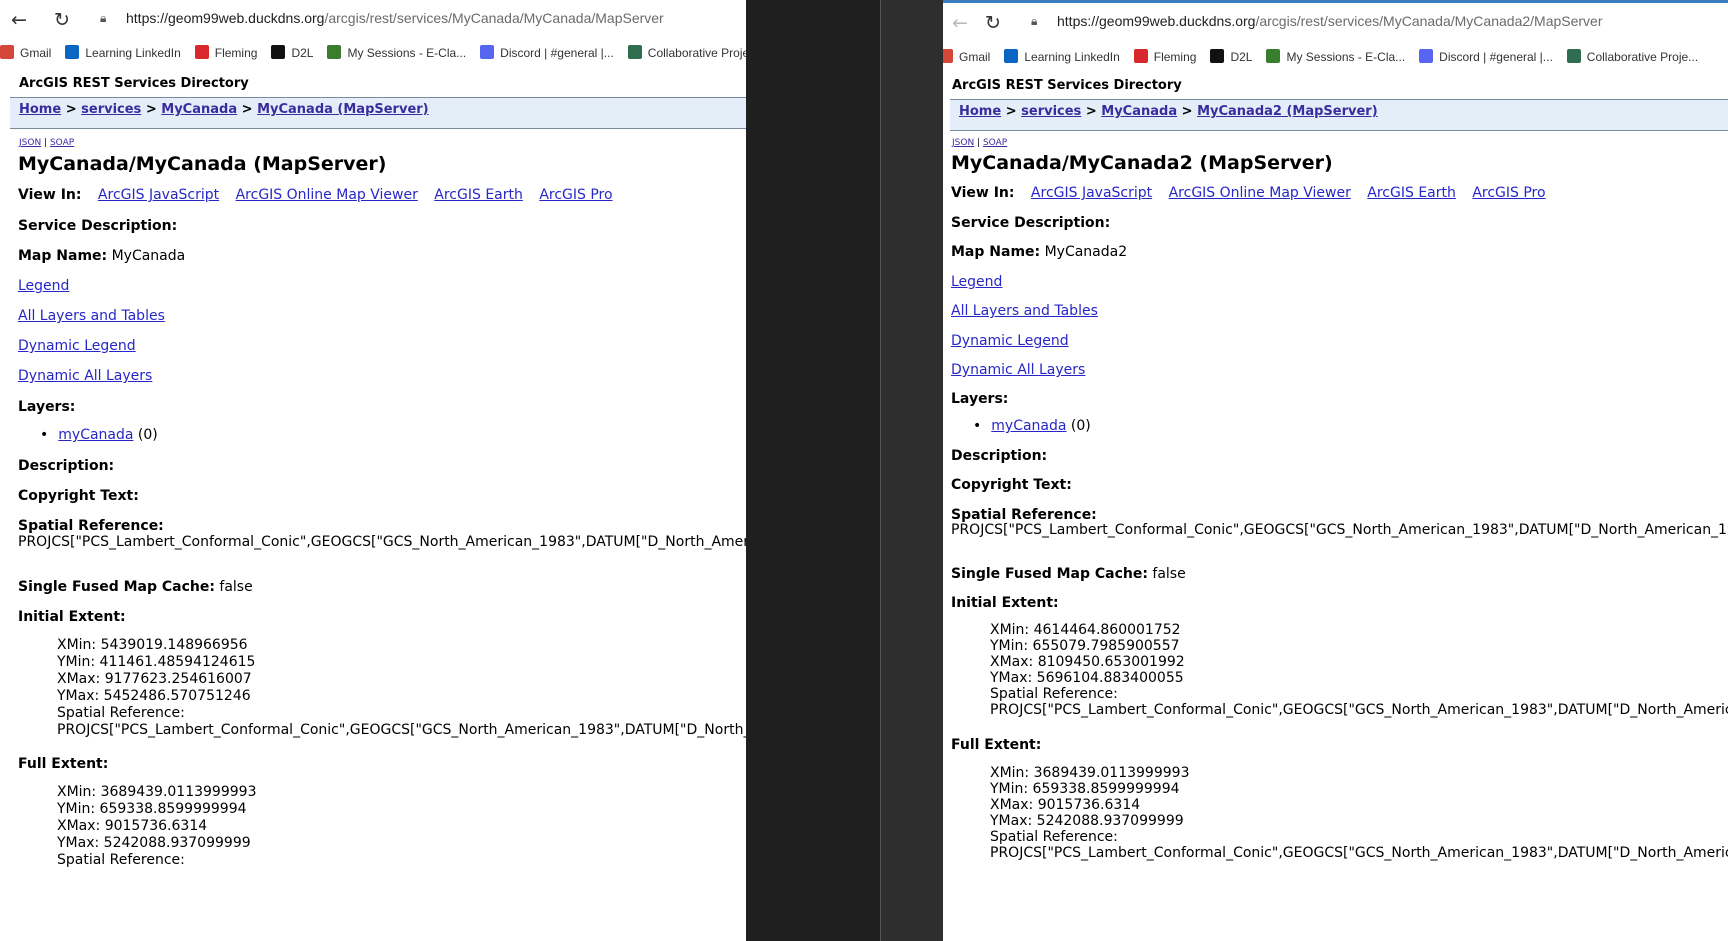 Image resolution: width=1728 pixels, height=941 pixels. I want to click on copyright-label: Copyright Text:, so click(78, 496).